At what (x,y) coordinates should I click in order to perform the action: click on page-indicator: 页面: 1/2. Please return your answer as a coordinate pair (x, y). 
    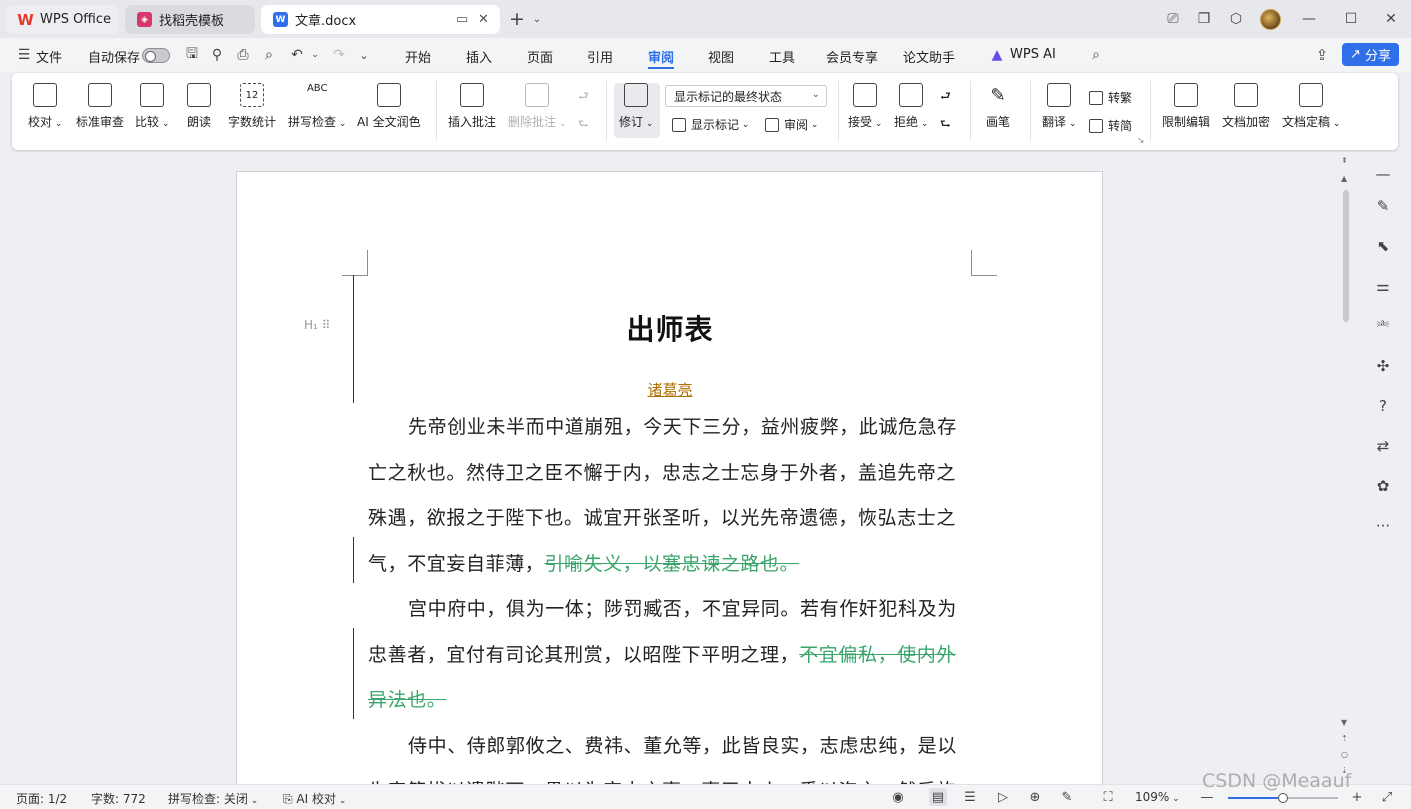
    Looking at the image, I should click on (41, 798).